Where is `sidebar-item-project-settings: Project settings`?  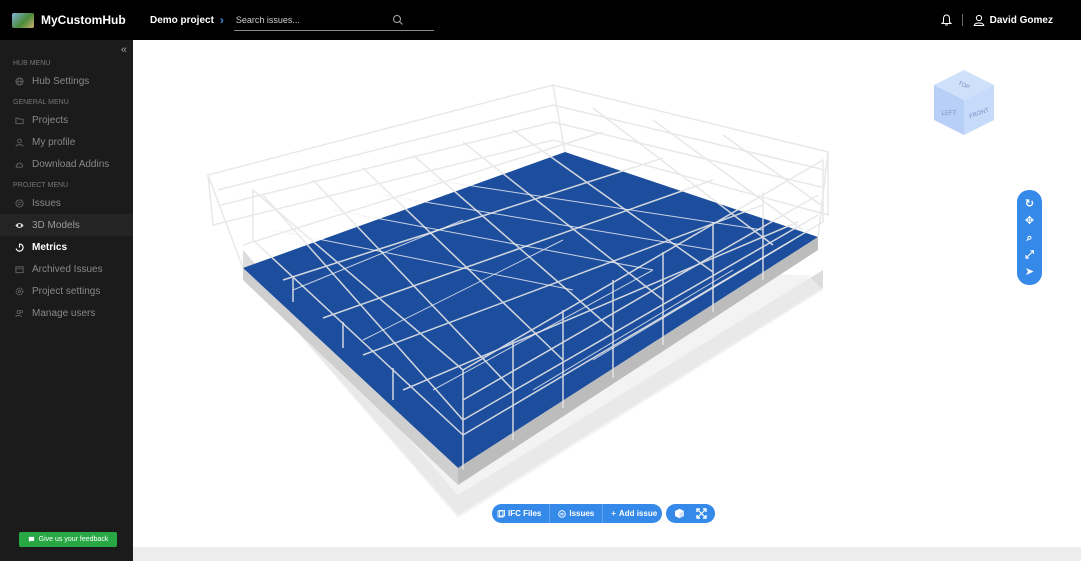 sidebar-item-project-settings: Project settings is located at coordinates (66, 291).